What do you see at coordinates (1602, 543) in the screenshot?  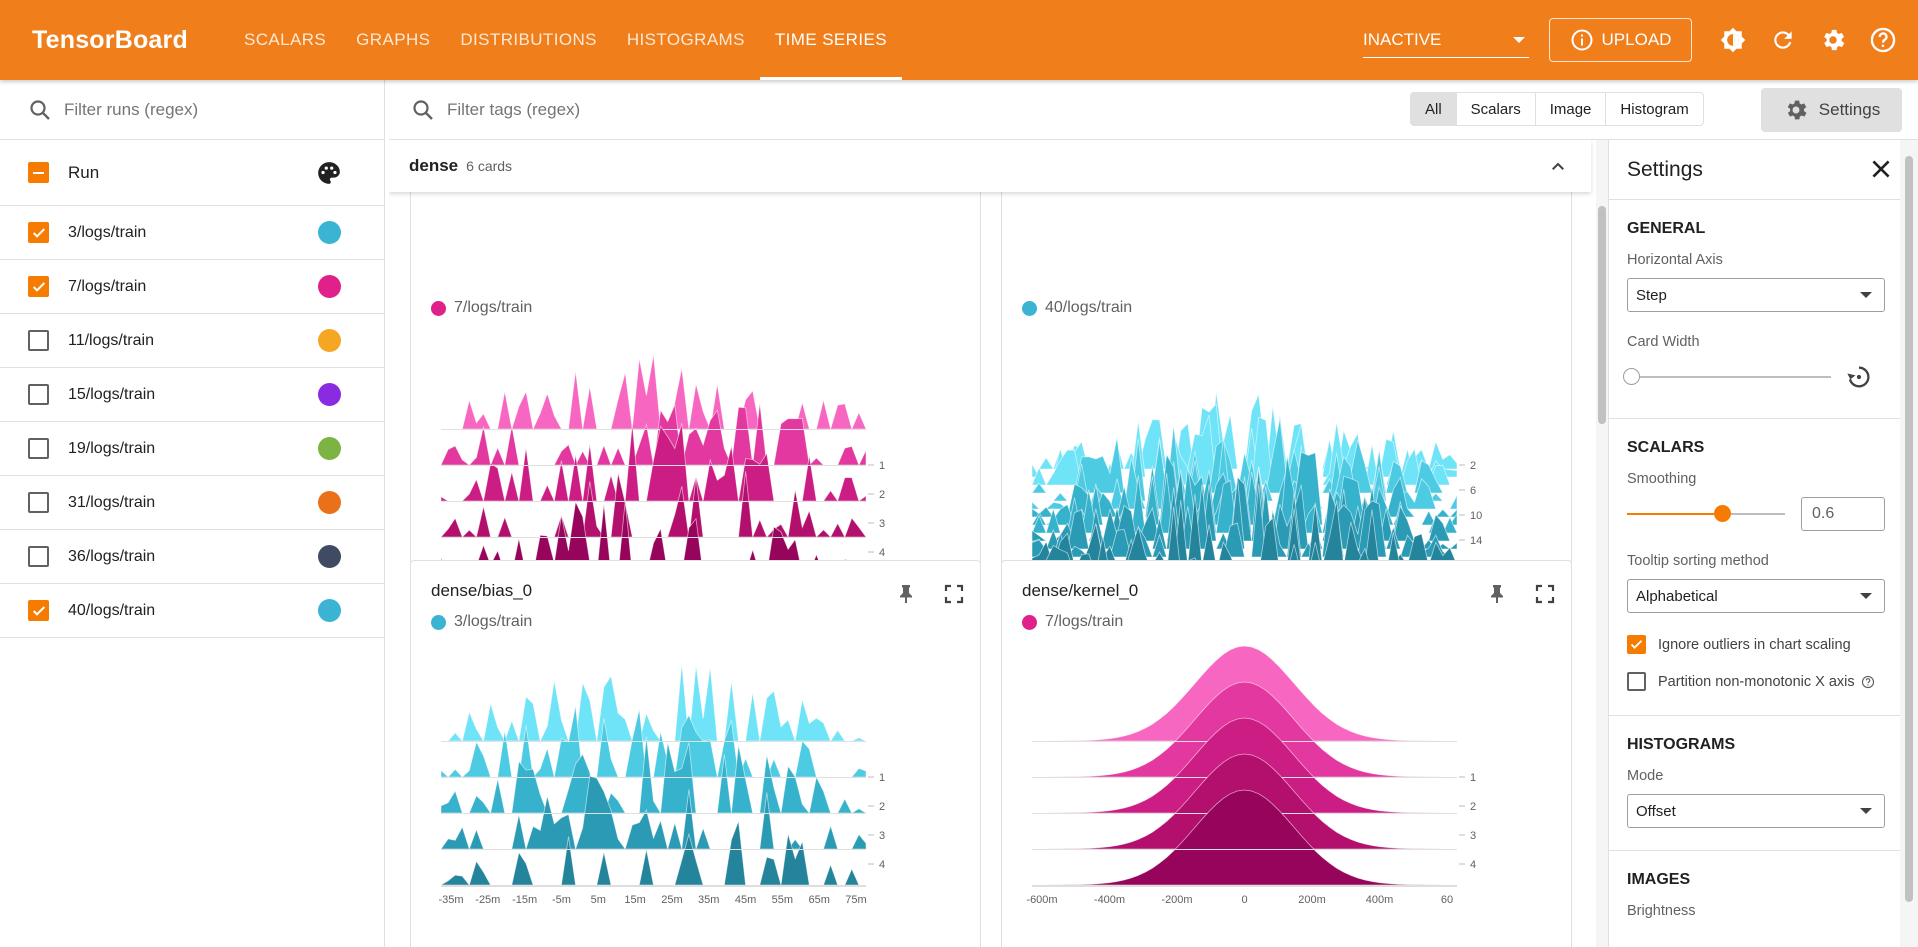 I see `cards-scrollbar` at bounding box center [1602, 543].